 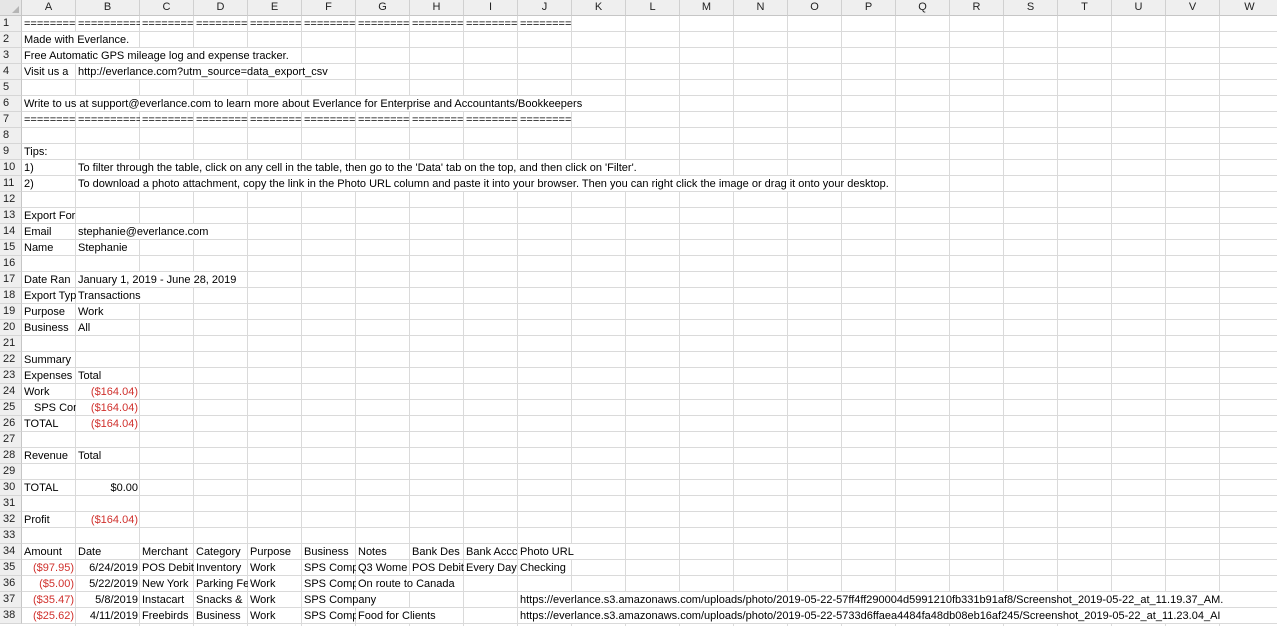 I want to click on date-cell: 5/22/2019, so click(x=108, y=584).